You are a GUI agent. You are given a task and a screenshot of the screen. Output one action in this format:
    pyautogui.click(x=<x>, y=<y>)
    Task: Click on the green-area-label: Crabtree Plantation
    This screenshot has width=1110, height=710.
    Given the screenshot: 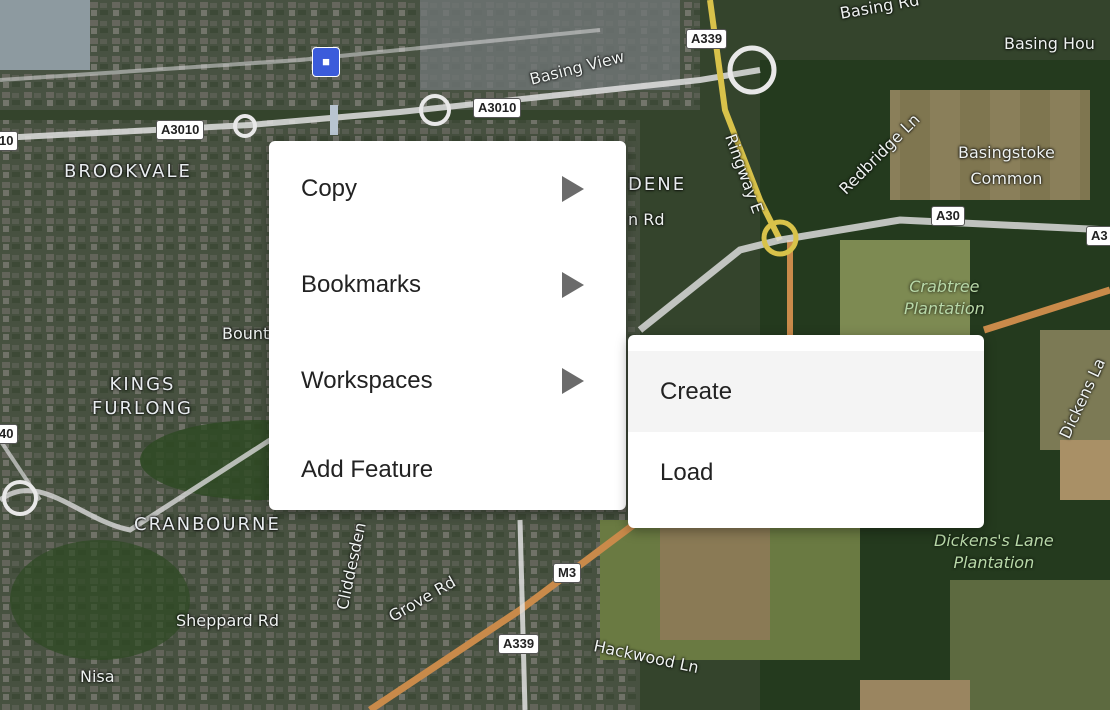 What is the action you would take?
    pyautogui.click(x=944, y=297)
    